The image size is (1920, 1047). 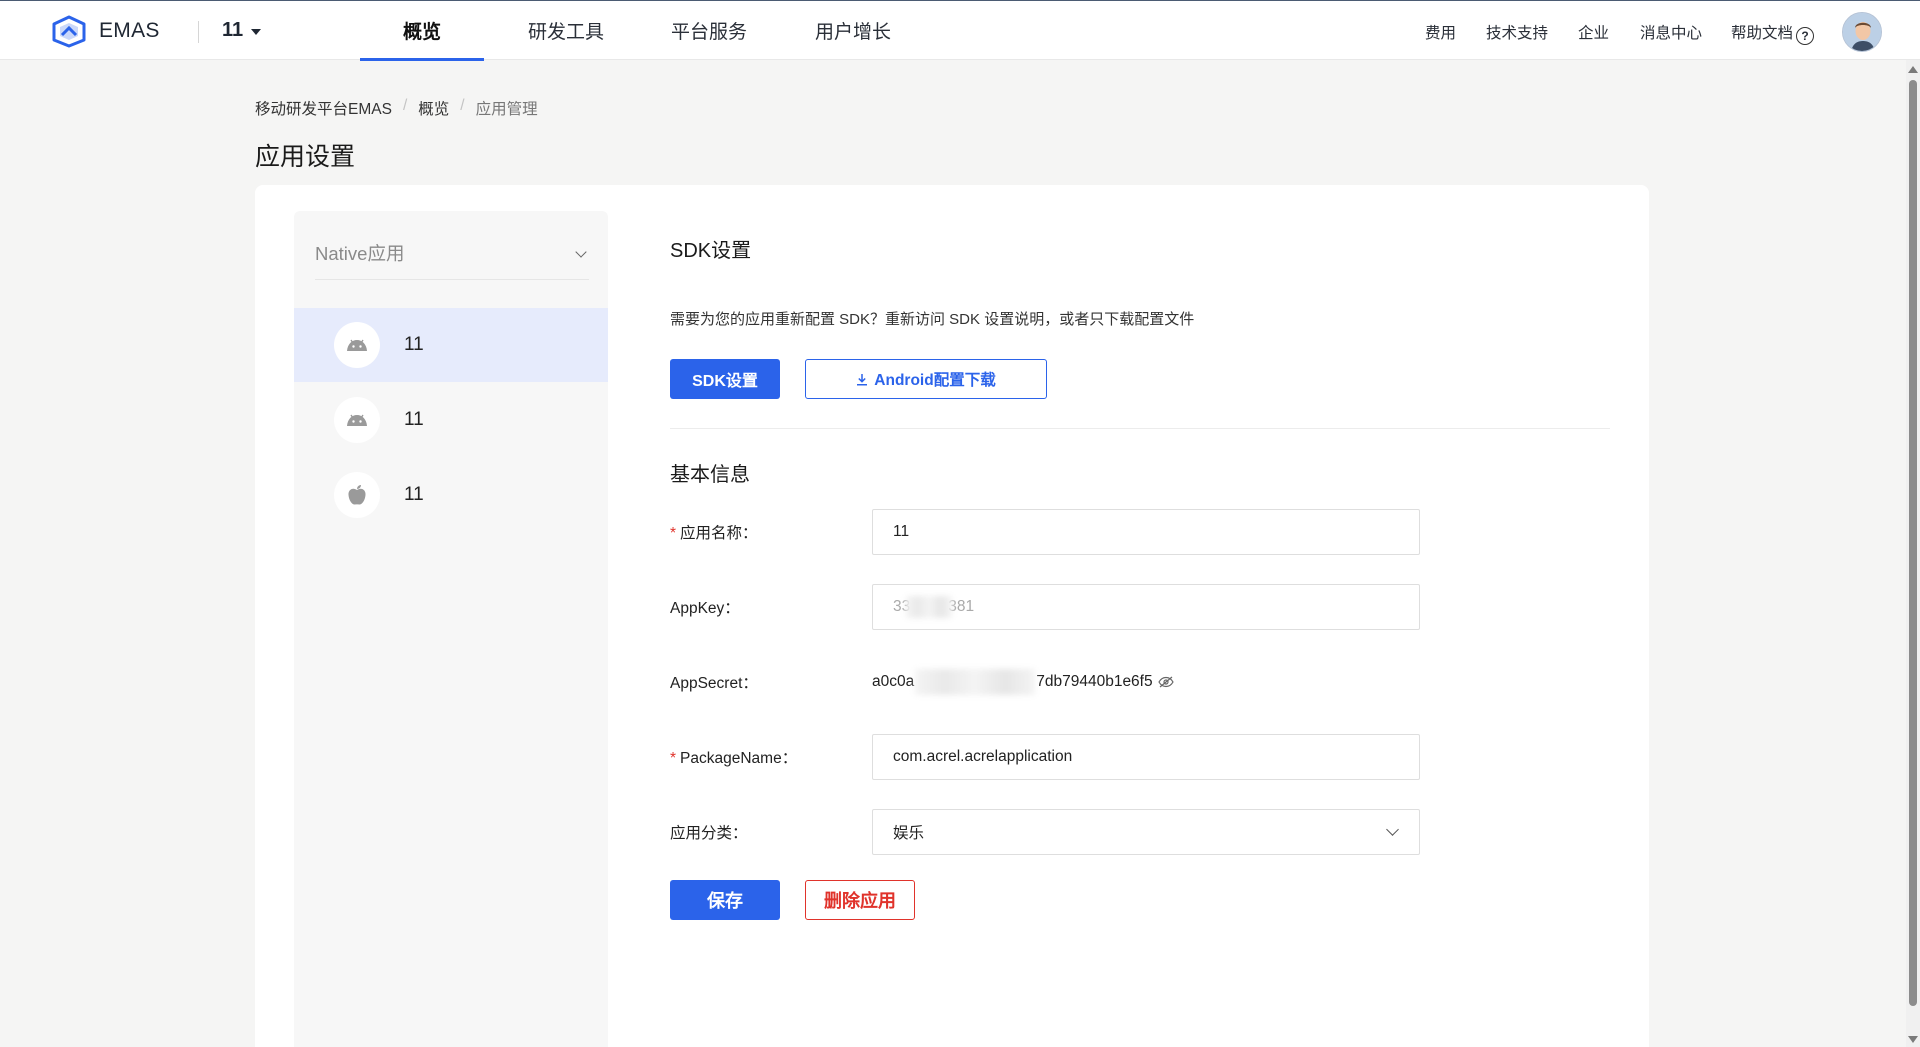 I want to click on appkey-label: AppKey：, so click(x=705, y=608).